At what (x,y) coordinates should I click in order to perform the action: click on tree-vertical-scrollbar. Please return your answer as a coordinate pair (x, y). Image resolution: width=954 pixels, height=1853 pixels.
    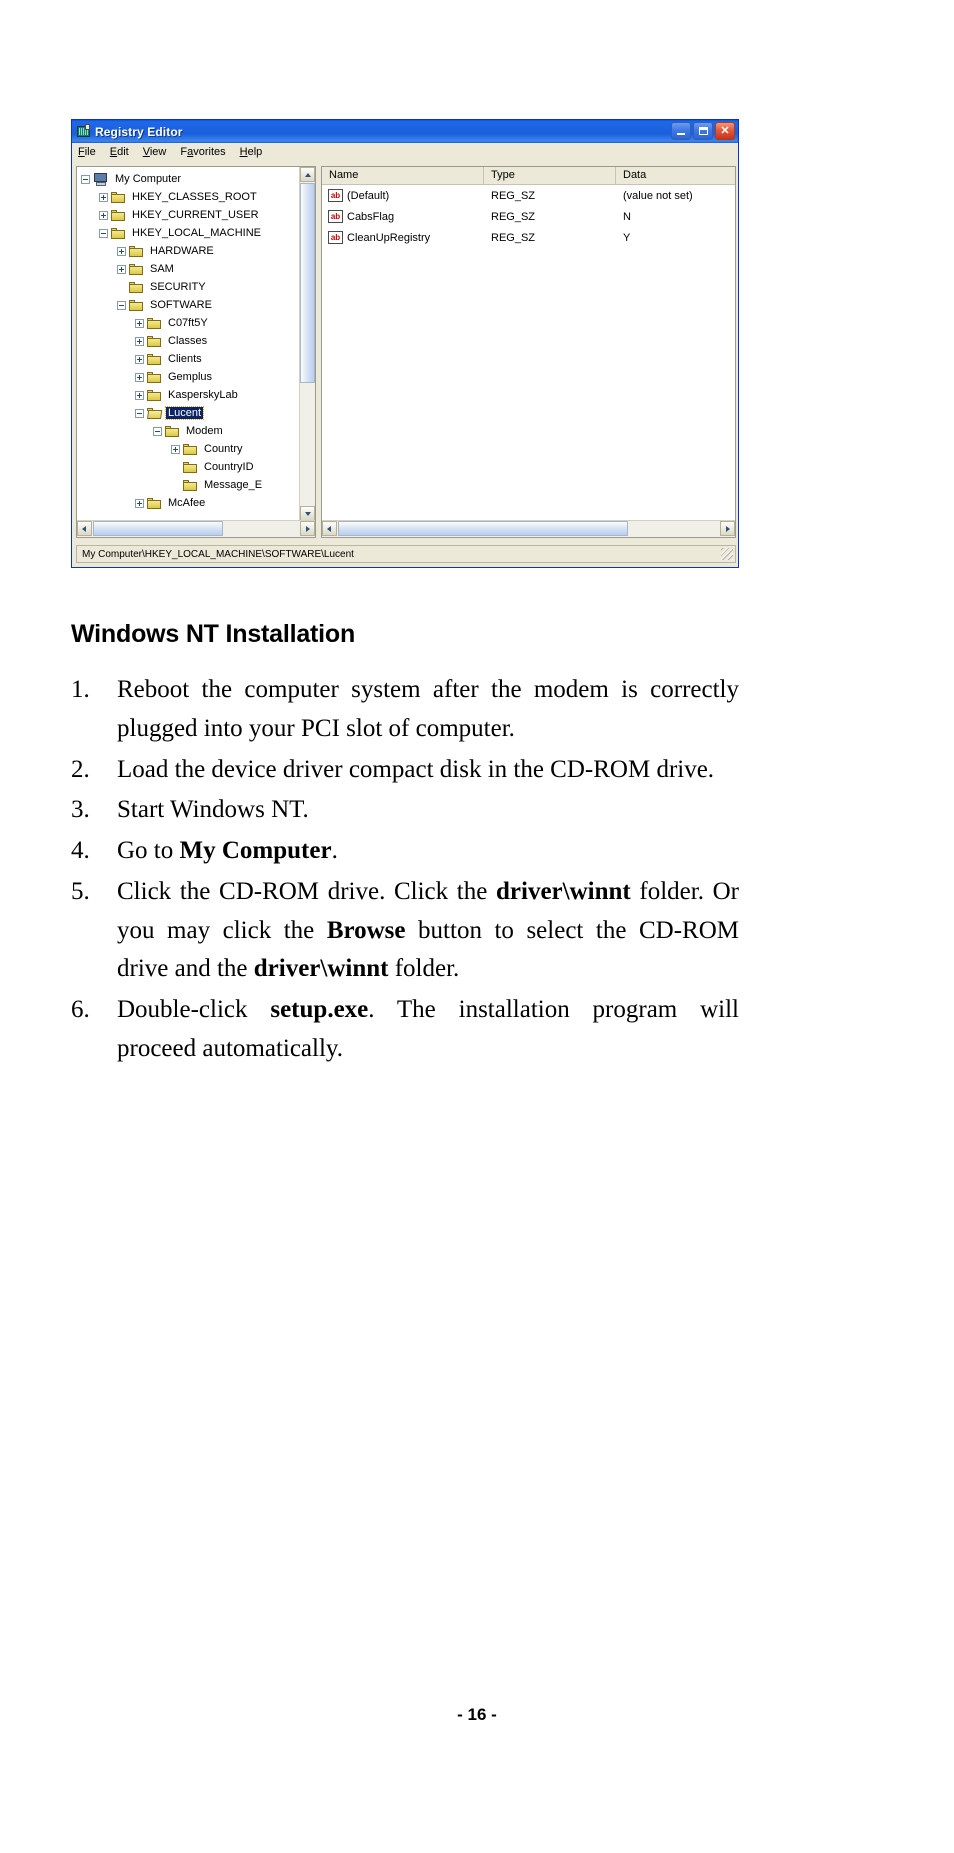
    Looking at the image, I should click on (307, 344).